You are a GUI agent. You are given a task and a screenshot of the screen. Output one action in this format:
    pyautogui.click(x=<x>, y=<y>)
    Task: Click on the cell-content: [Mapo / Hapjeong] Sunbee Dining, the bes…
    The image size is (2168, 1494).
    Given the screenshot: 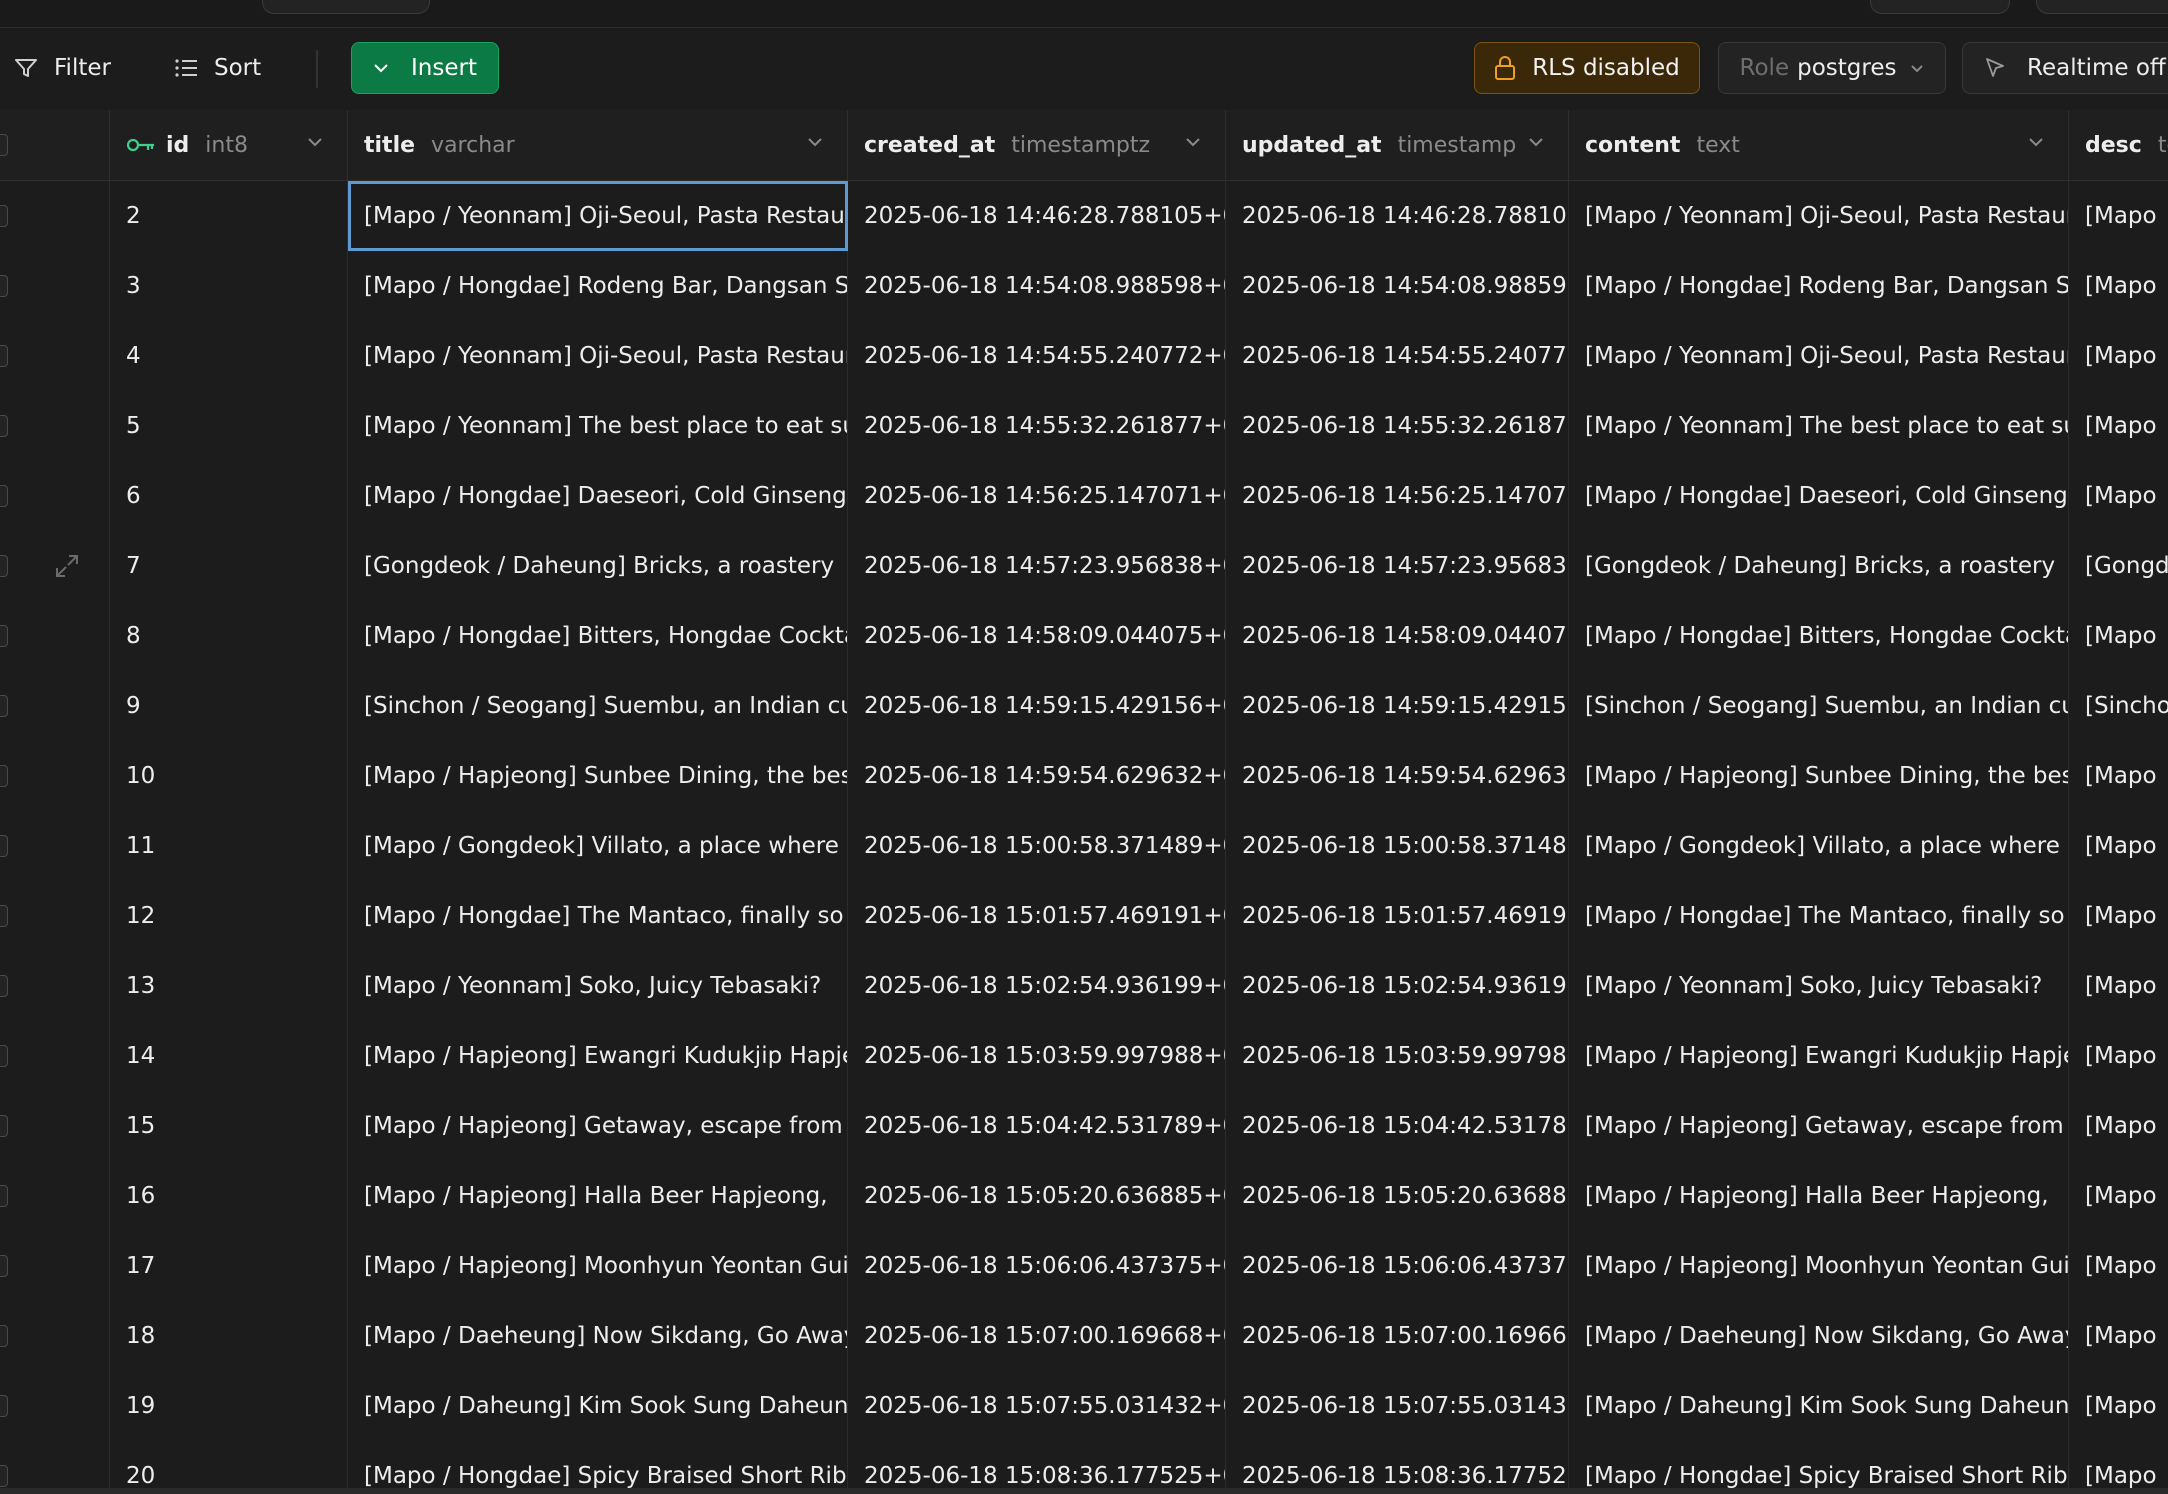 What is the action you would take?
    pyautogui.click(x=1819, y=776)
    